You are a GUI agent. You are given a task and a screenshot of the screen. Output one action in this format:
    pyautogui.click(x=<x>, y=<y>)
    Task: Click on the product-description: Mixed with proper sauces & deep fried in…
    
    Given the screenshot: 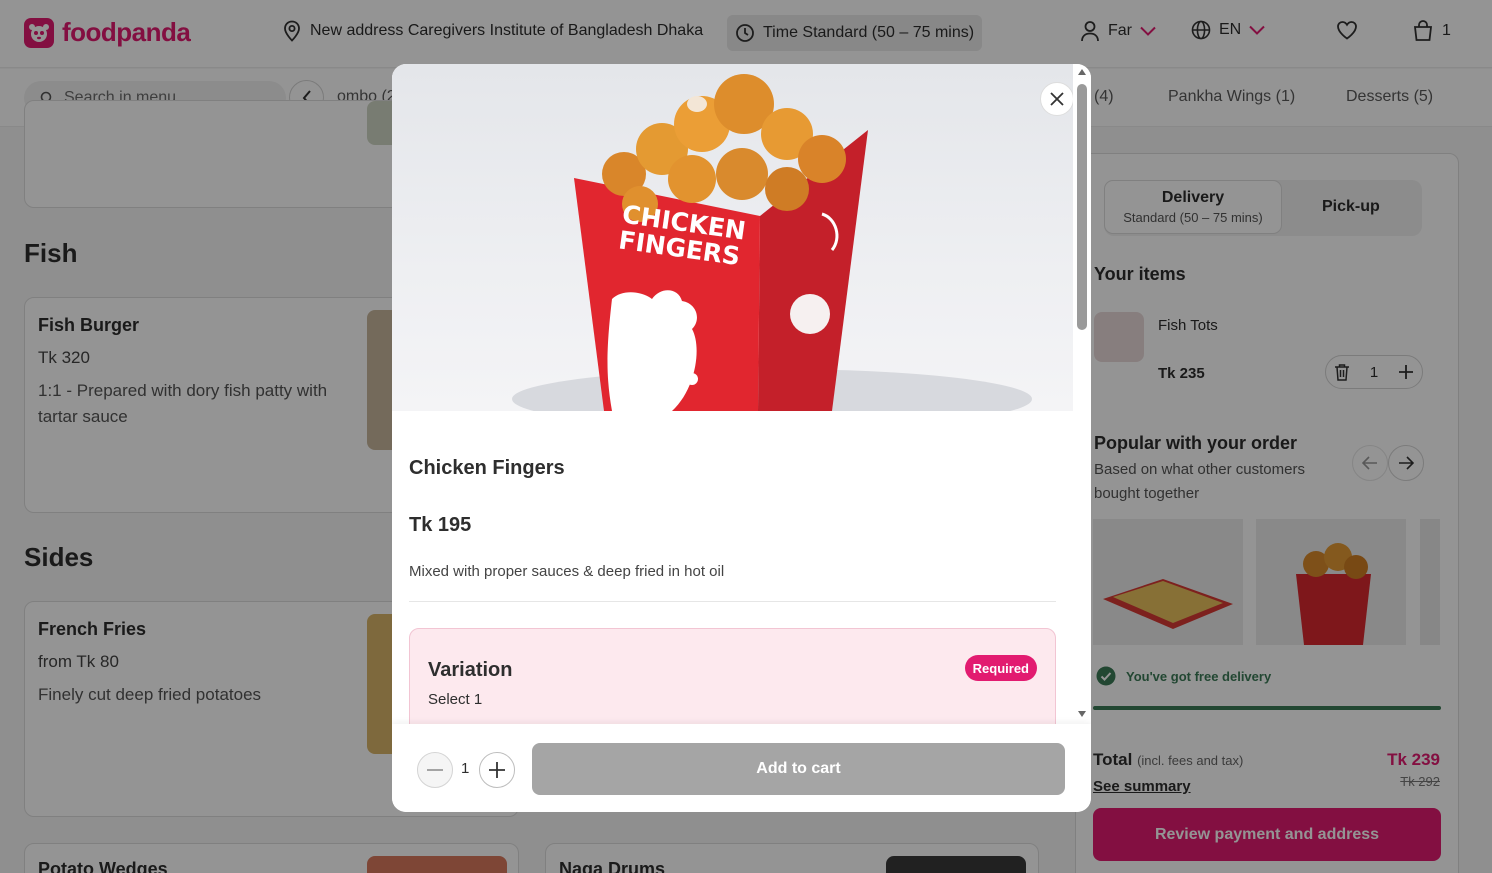 What is the action you would take?
    pyautogui.click(x=567, y=571)
    